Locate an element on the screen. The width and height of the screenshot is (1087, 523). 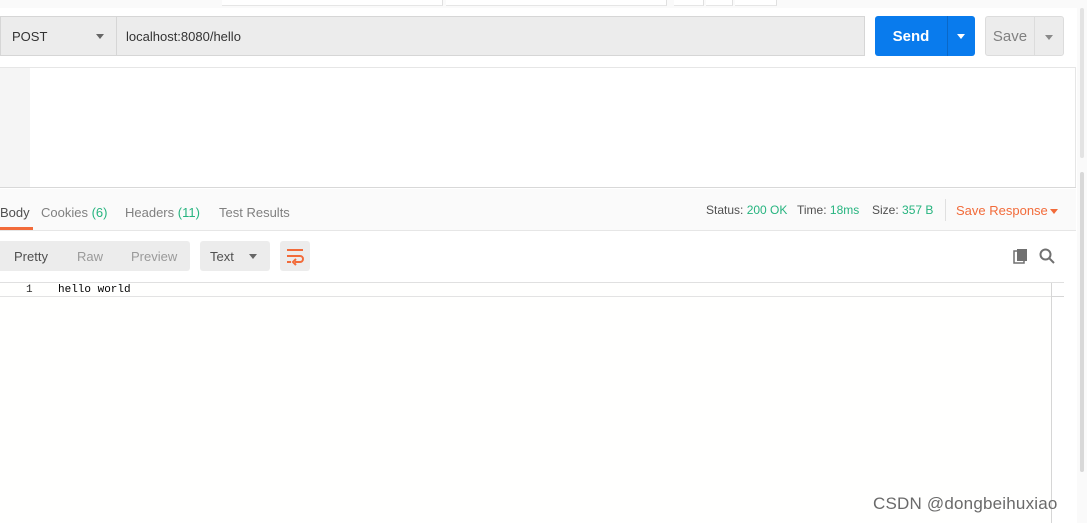
size-value: 357 B is located at coordinates (917, 210).